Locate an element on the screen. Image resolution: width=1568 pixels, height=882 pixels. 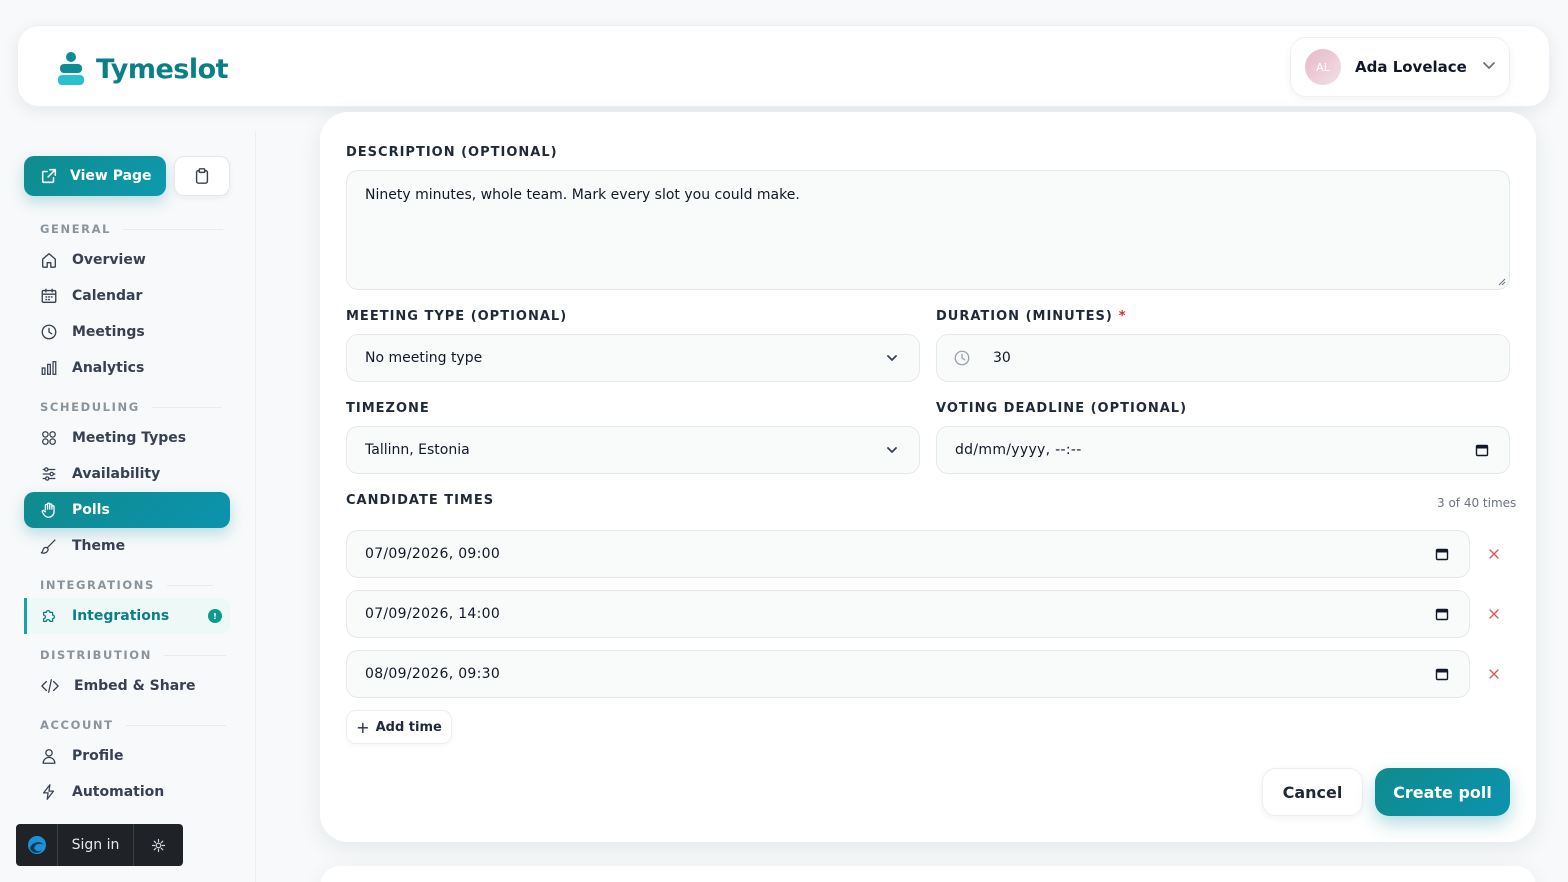
sidebar-item-label: Polls is located at coordinates (91, 510).